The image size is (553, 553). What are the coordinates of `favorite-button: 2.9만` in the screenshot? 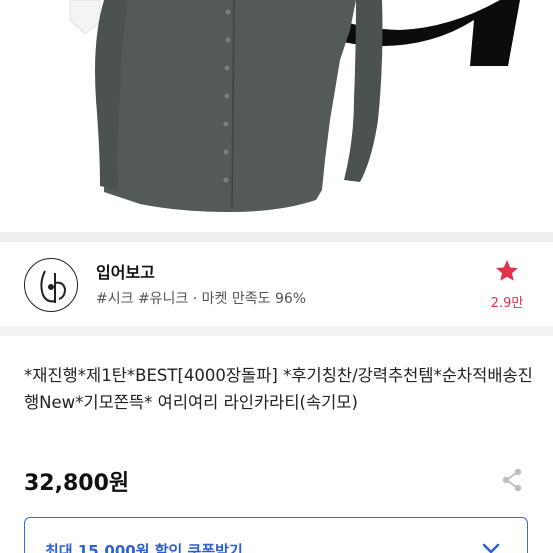 It's located at (507, 284).